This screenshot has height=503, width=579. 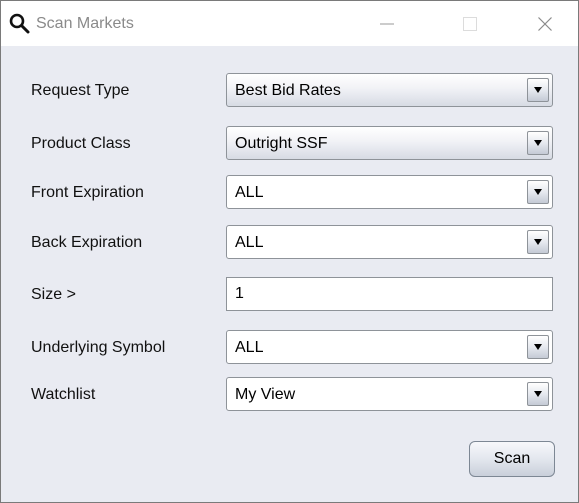 What do you see at coordinates (249, 192) in the screenshot?
I see `front-expiration-value: ALL` at bounding box center [249, 192].